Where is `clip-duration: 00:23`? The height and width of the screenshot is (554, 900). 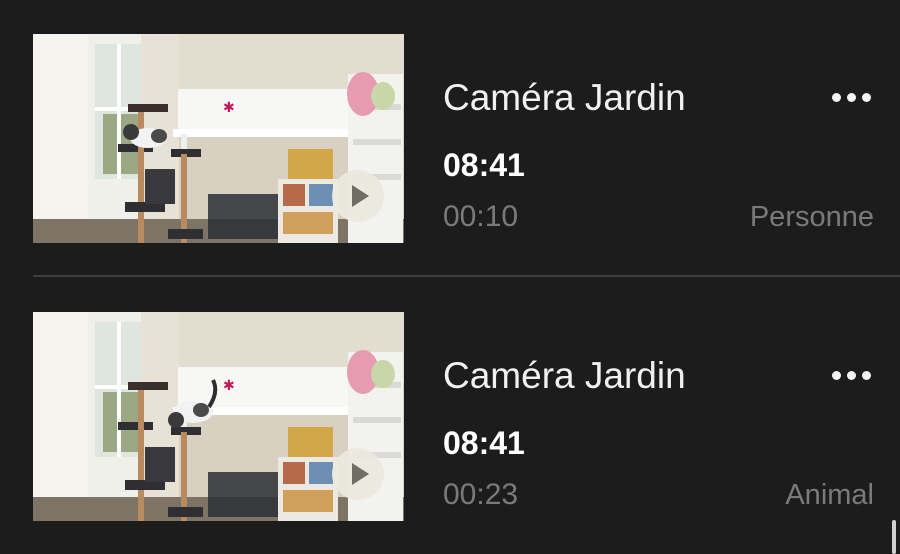 clip-duration: 00:23 is located at coordinates (481, 494).